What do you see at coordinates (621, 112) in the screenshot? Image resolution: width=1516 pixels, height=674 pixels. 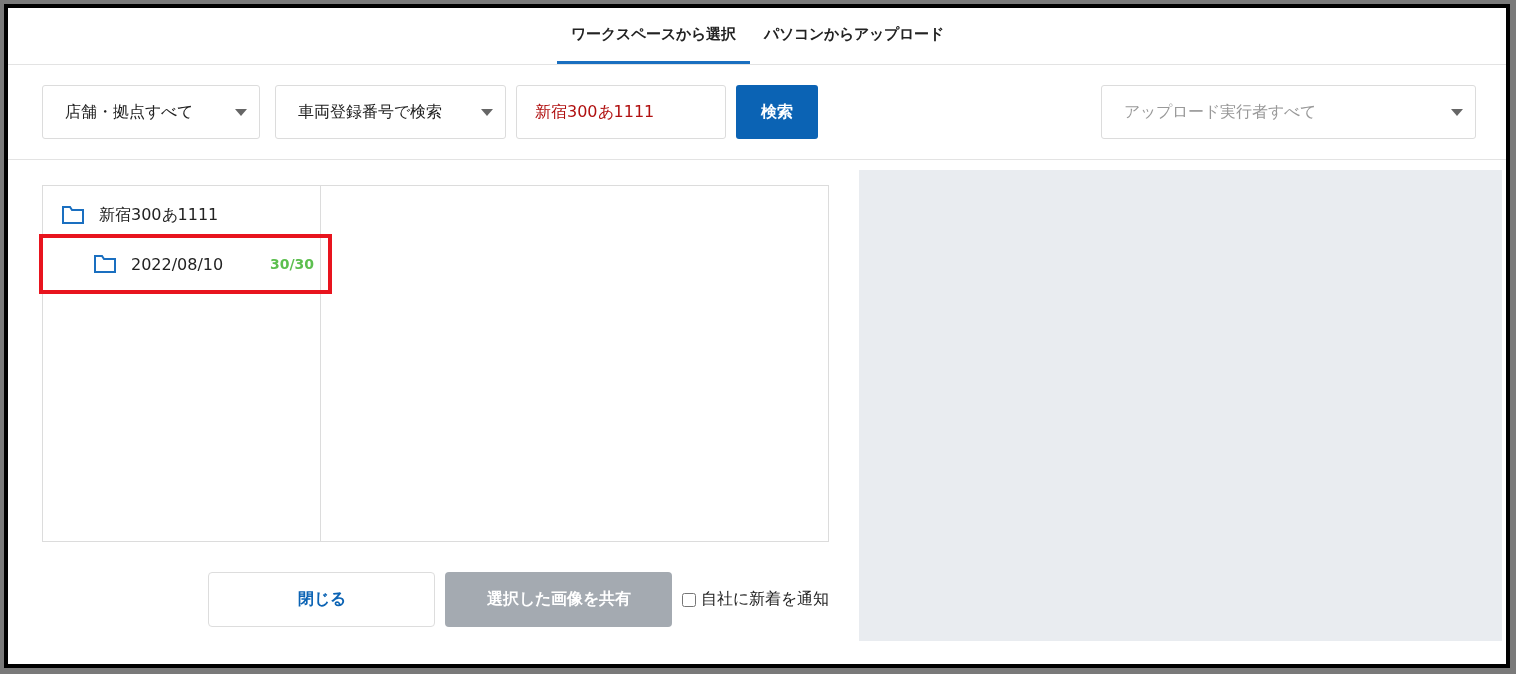 I see `search-field: 新宿300あ1111` at bounding box center [621, 112].